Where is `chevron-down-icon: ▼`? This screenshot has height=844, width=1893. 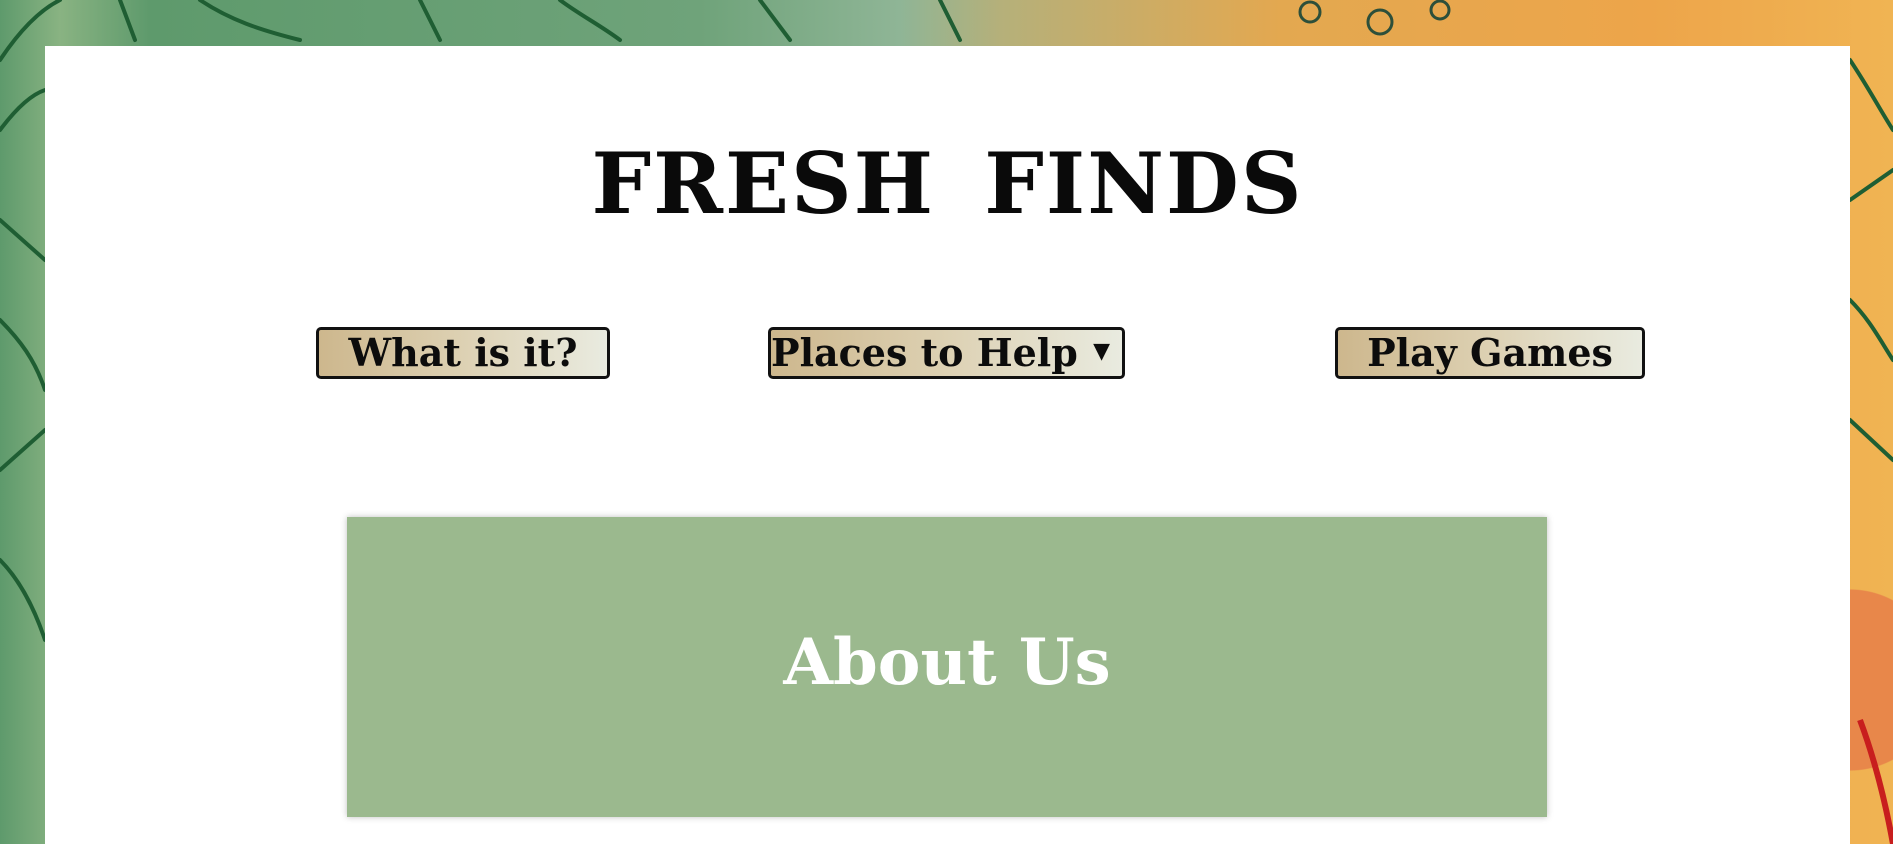
chevron-down-icon: ▼ is located at coordinates (1101, 351).